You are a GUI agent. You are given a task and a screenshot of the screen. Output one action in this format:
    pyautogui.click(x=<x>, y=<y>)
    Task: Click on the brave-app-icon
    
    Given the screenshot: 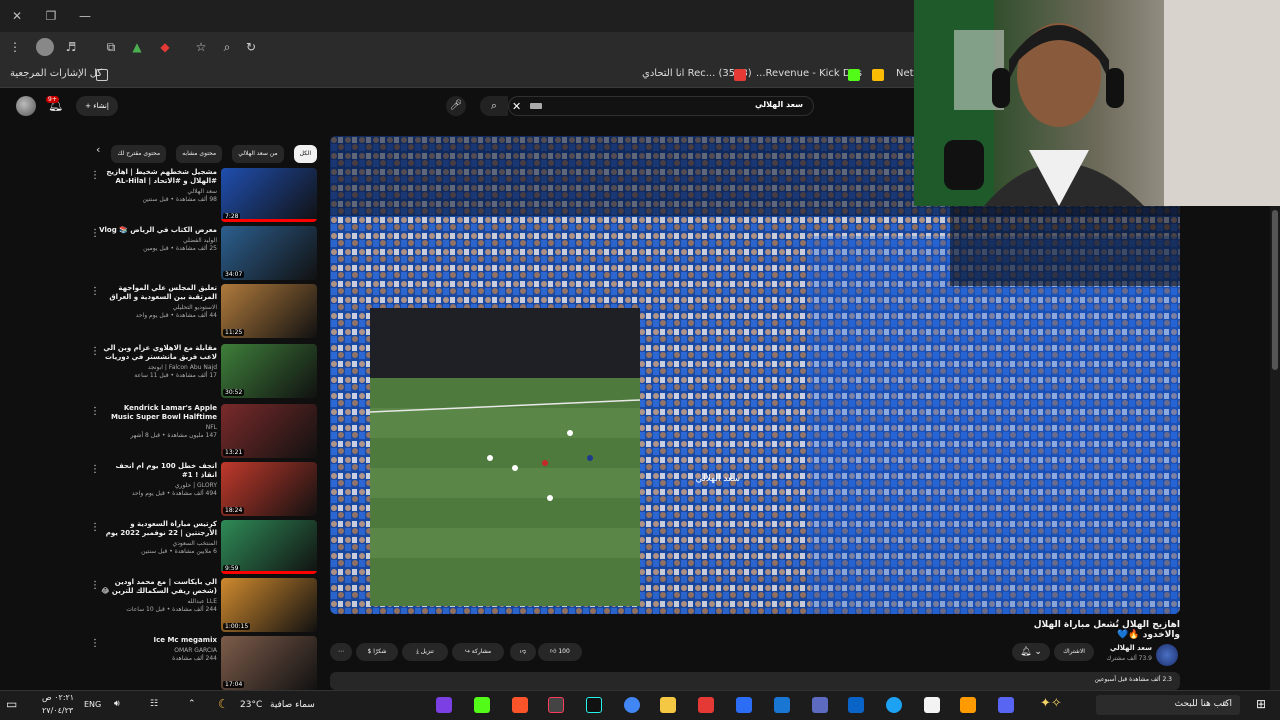 What is the action you would take?
    pyautogui.click(x=520, y=705)
    